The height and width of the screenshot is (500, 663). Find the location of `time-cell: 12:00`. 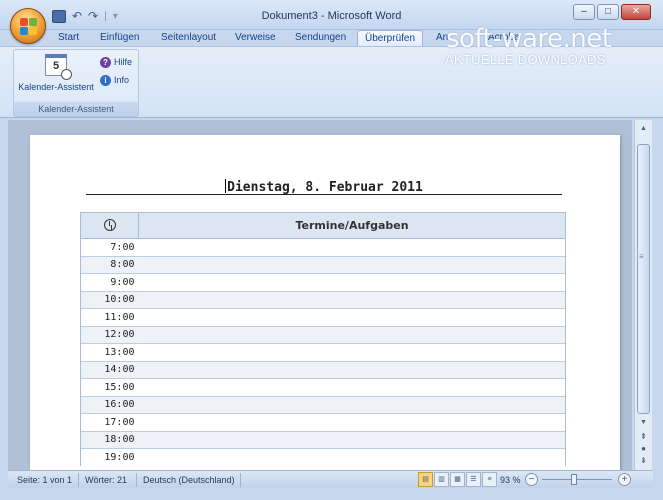

time-cell: 12:00 is located at coordinates (109, 334).